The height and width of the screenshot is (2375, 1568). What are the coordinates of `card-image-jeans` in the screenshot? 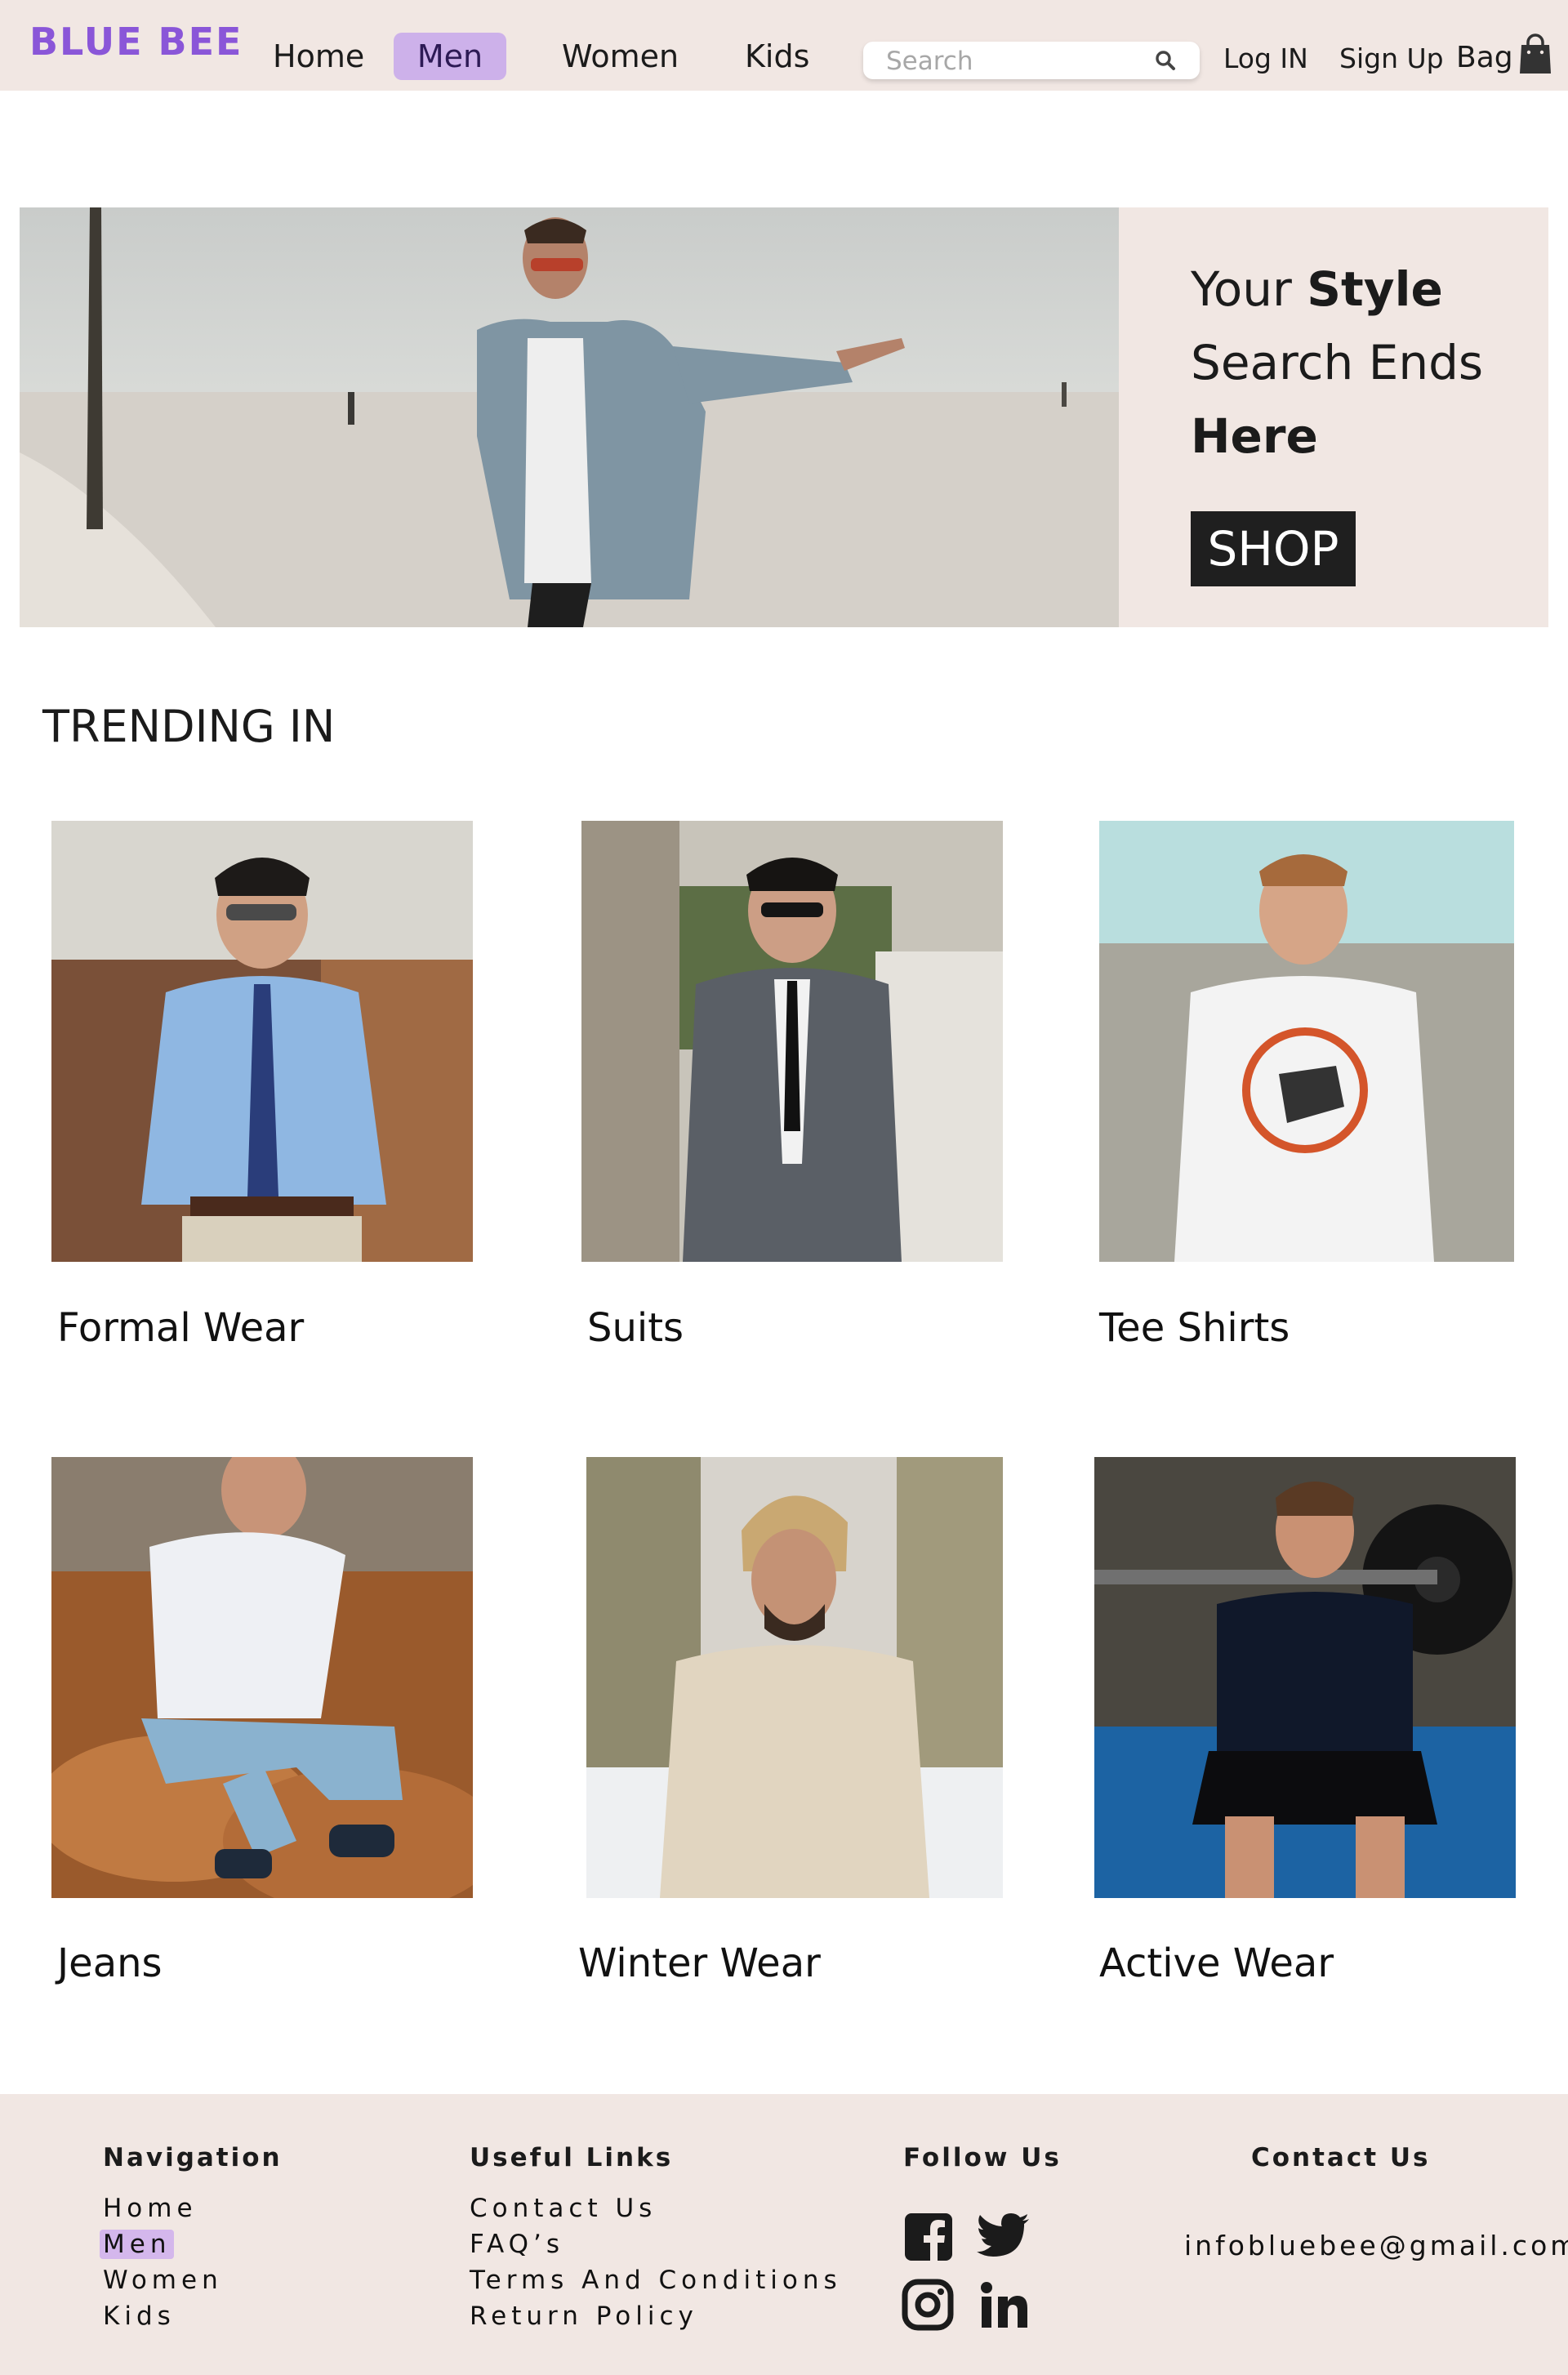 It's located at (262, 1677).